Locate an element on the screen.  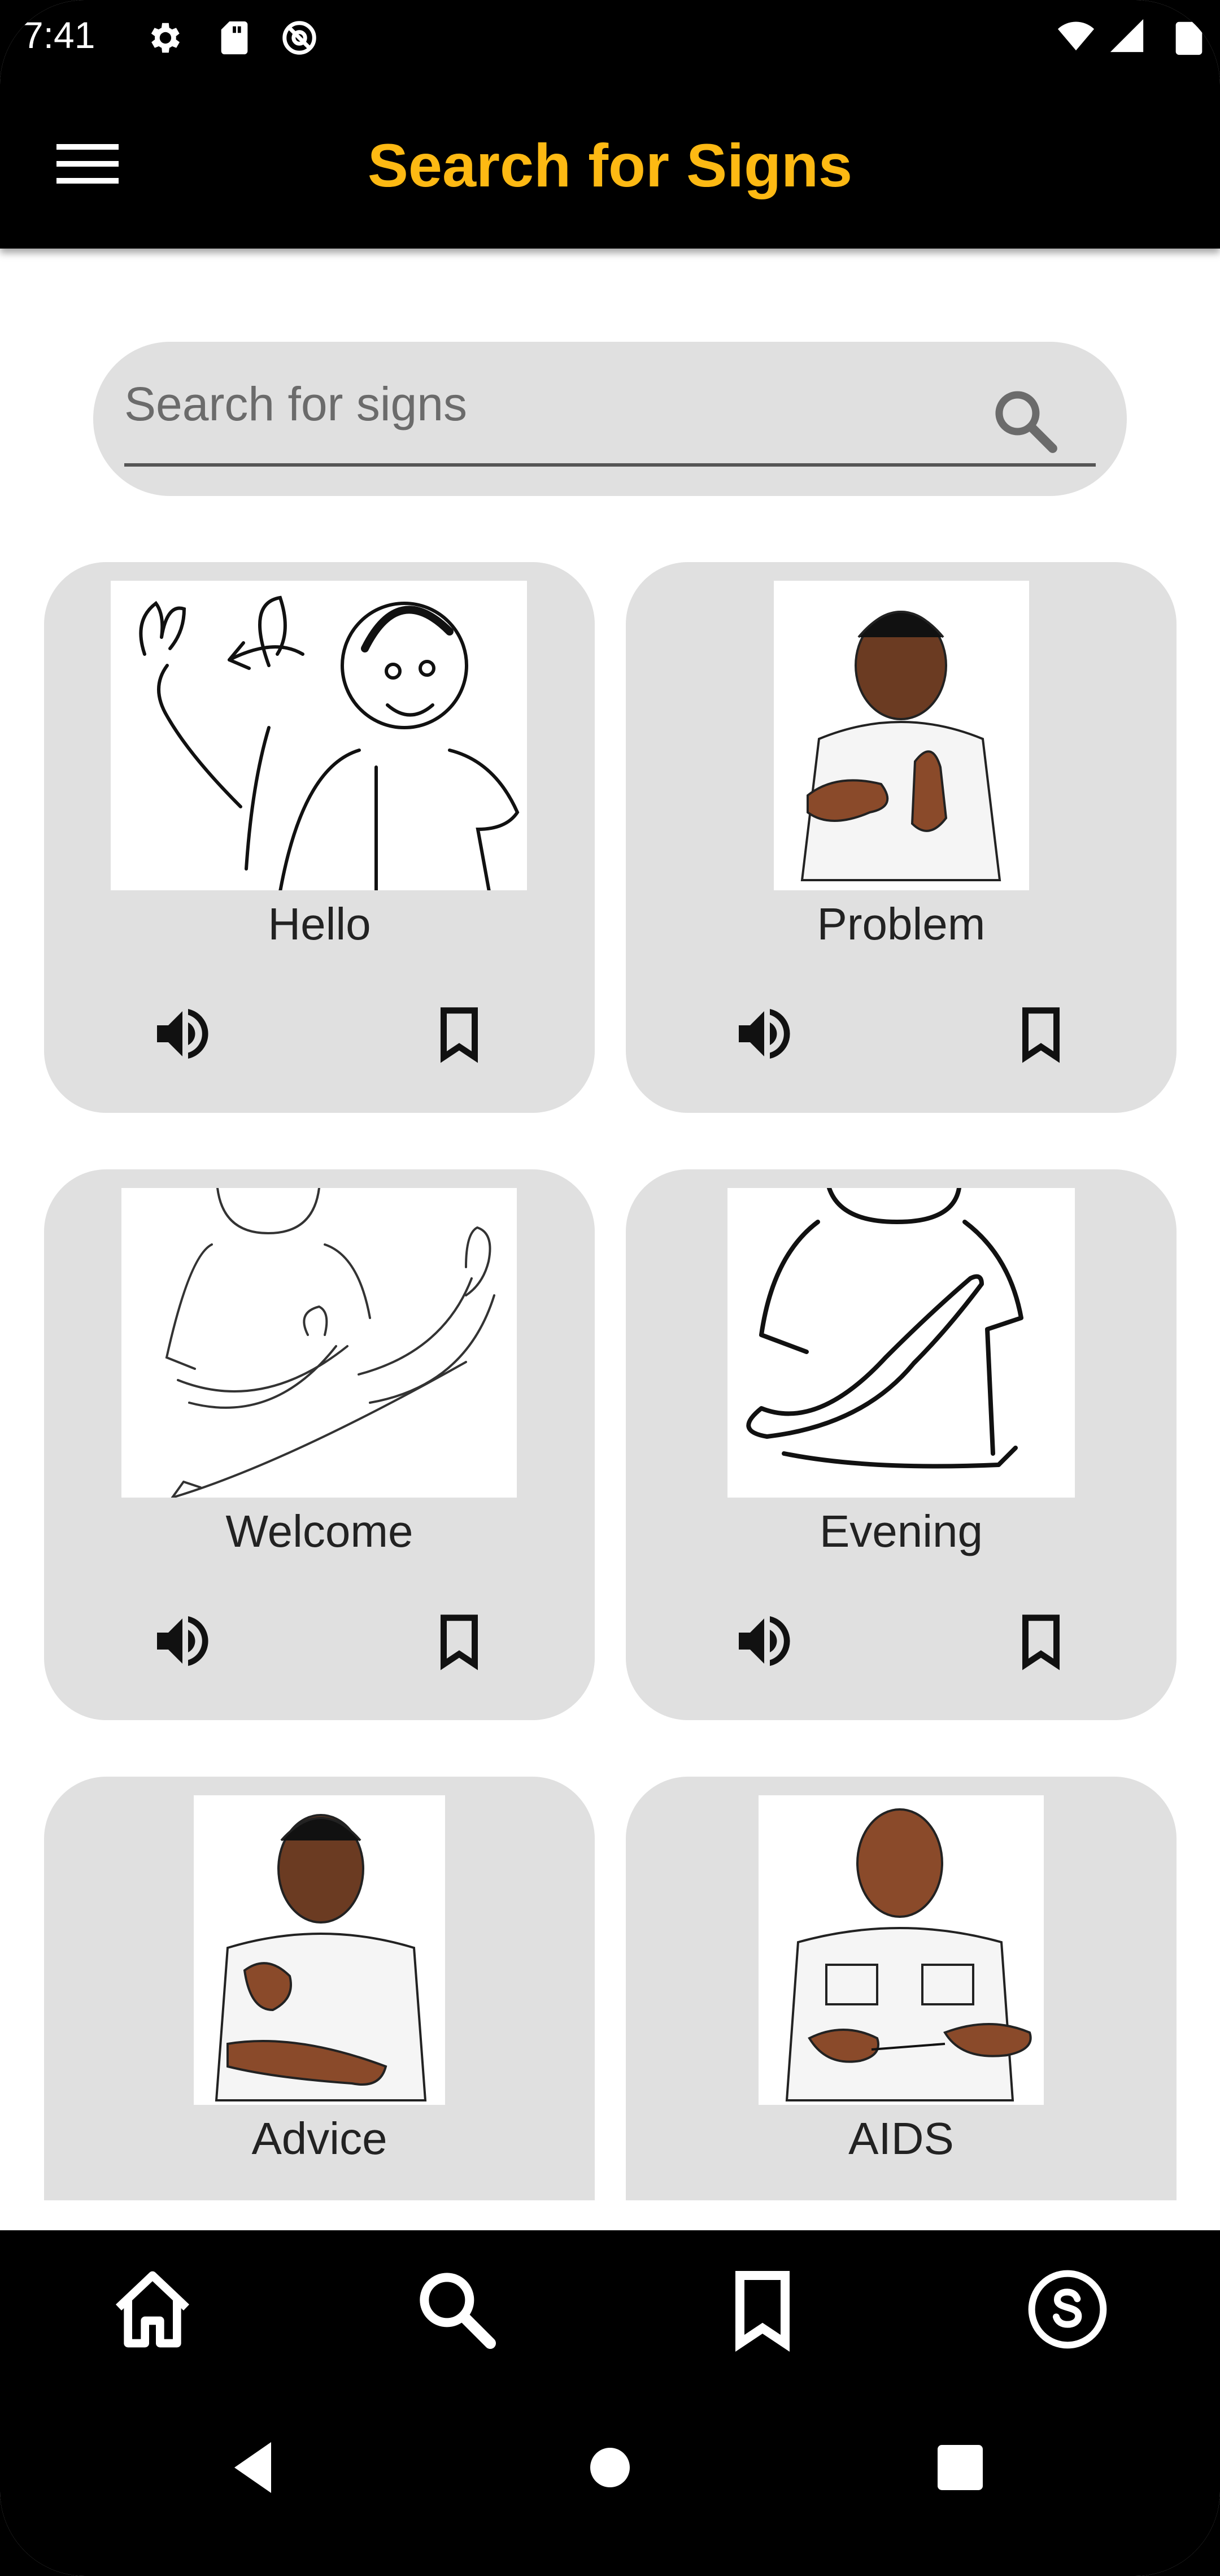
sign-card-advice: Advice is located at coordinates (319, 1988).